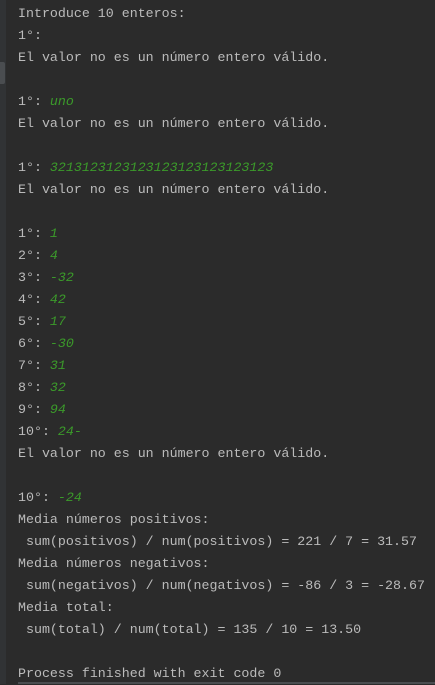 The image size is (435, 685). Describe the element at coordinates (226, 102) in the screenshot. I see `console-line: 1°: uno` at that location.